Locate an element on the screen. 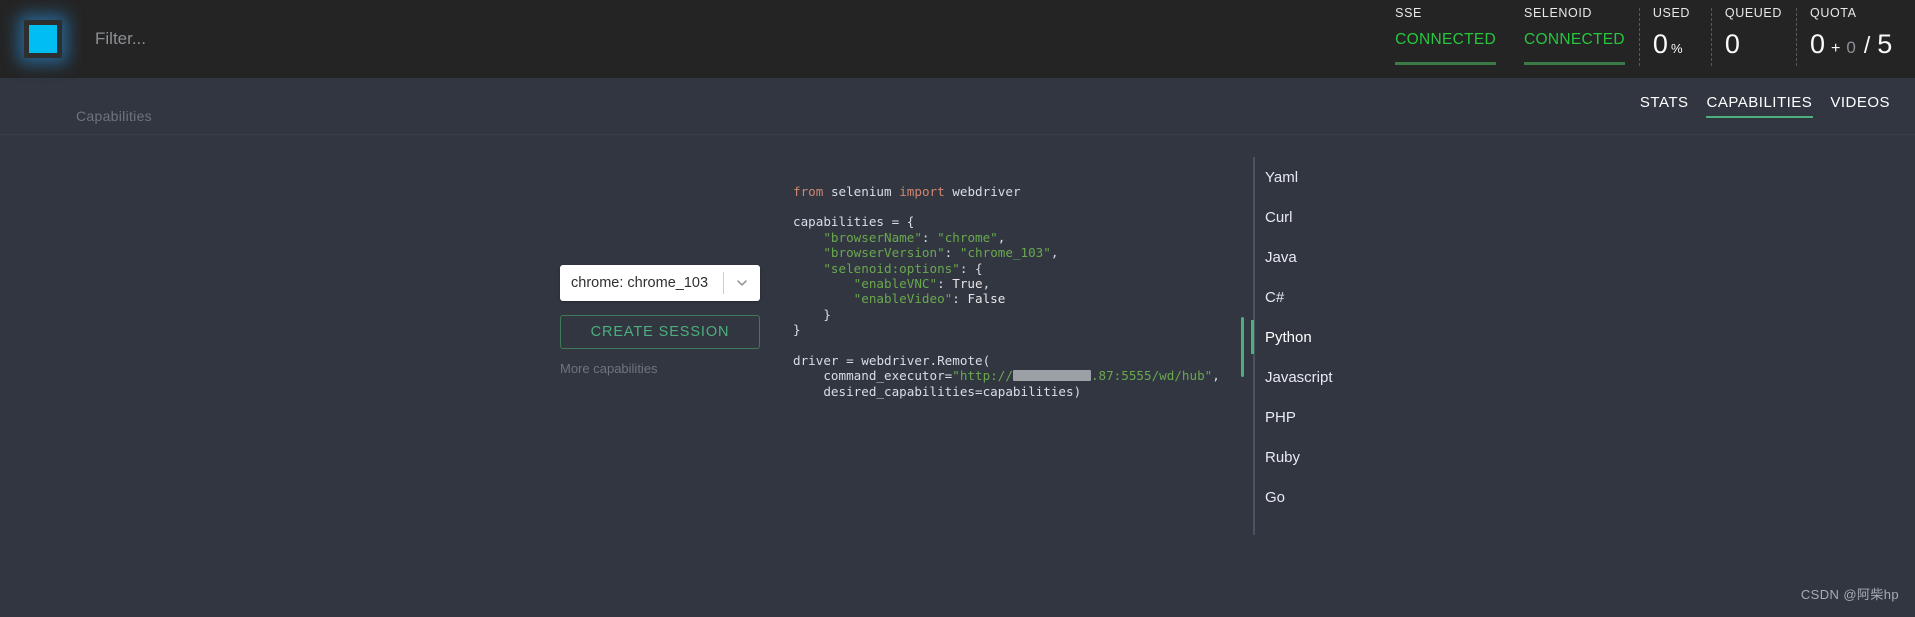  section-title: Capabilities is located at coordinates (114, 116).